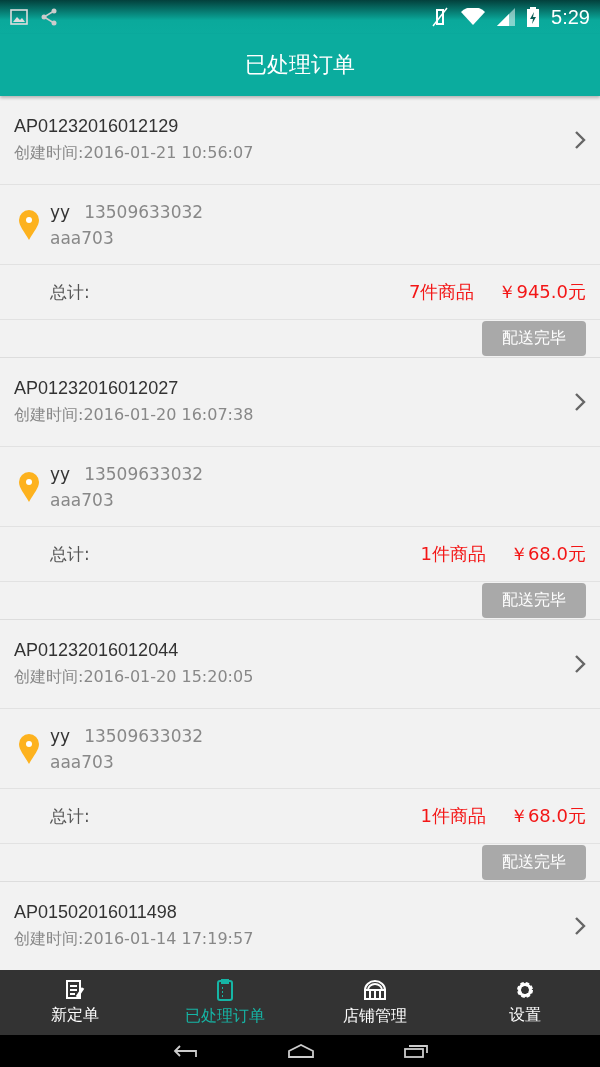  Describe the element at coordinates (97, 126) in the screenshot. I see `order-number: AP01232016012129` at that location.